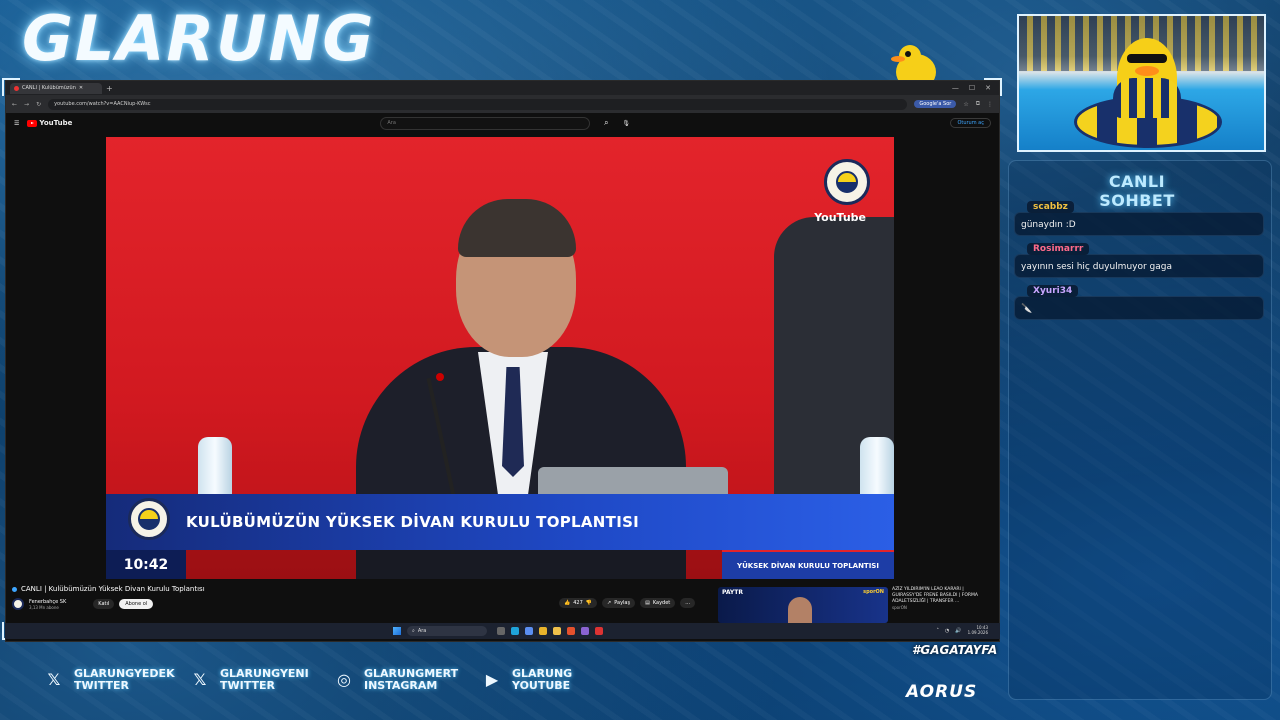  I want to click on social-link: 𝕏 GLARUNGYEDEK TWITTER, so click(109, 679).